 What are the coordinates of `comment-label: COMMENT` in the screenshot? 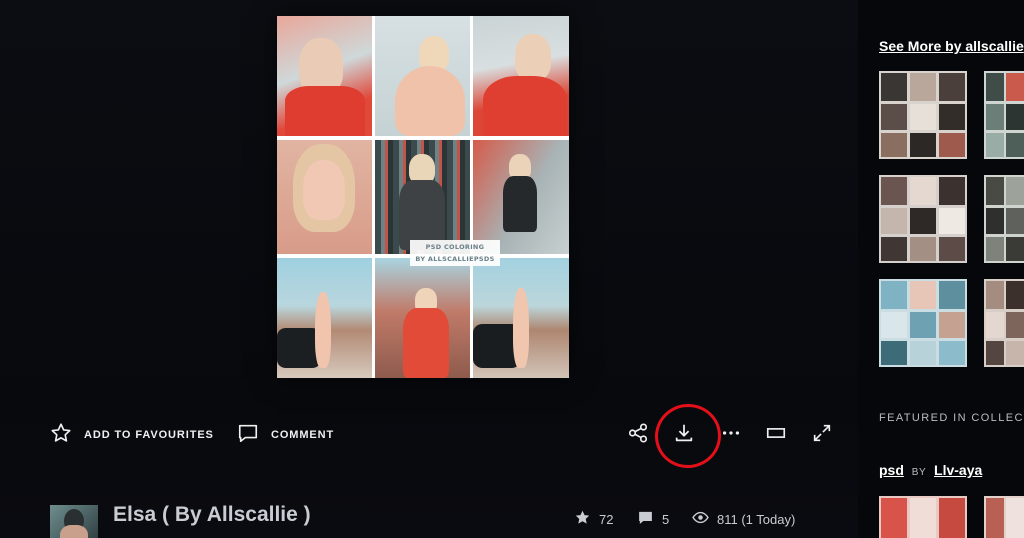 It's located at (303, 435).